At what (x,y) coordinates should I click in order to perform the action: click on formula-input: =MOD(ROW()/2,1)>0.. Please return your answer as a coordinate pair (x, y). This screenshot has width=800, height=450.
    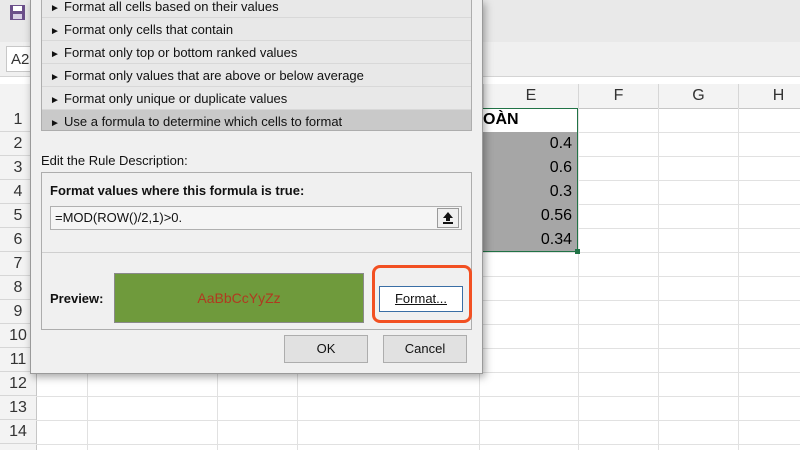
    Looking at the image, I should click on (256, 218).